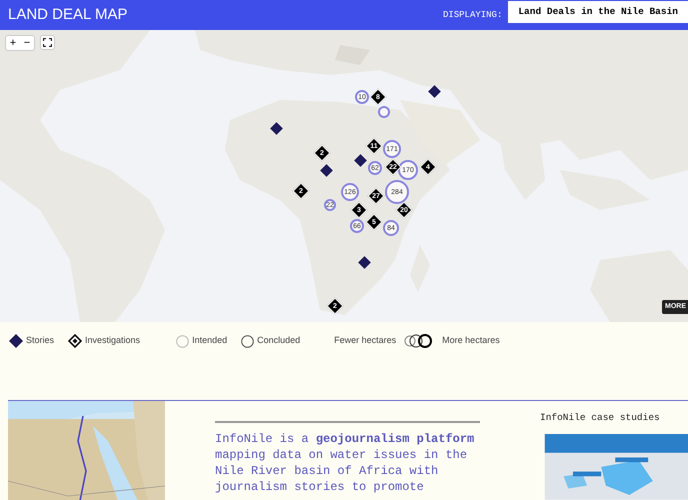  I want to click on legend-label: Concluded, so click(278, 341).